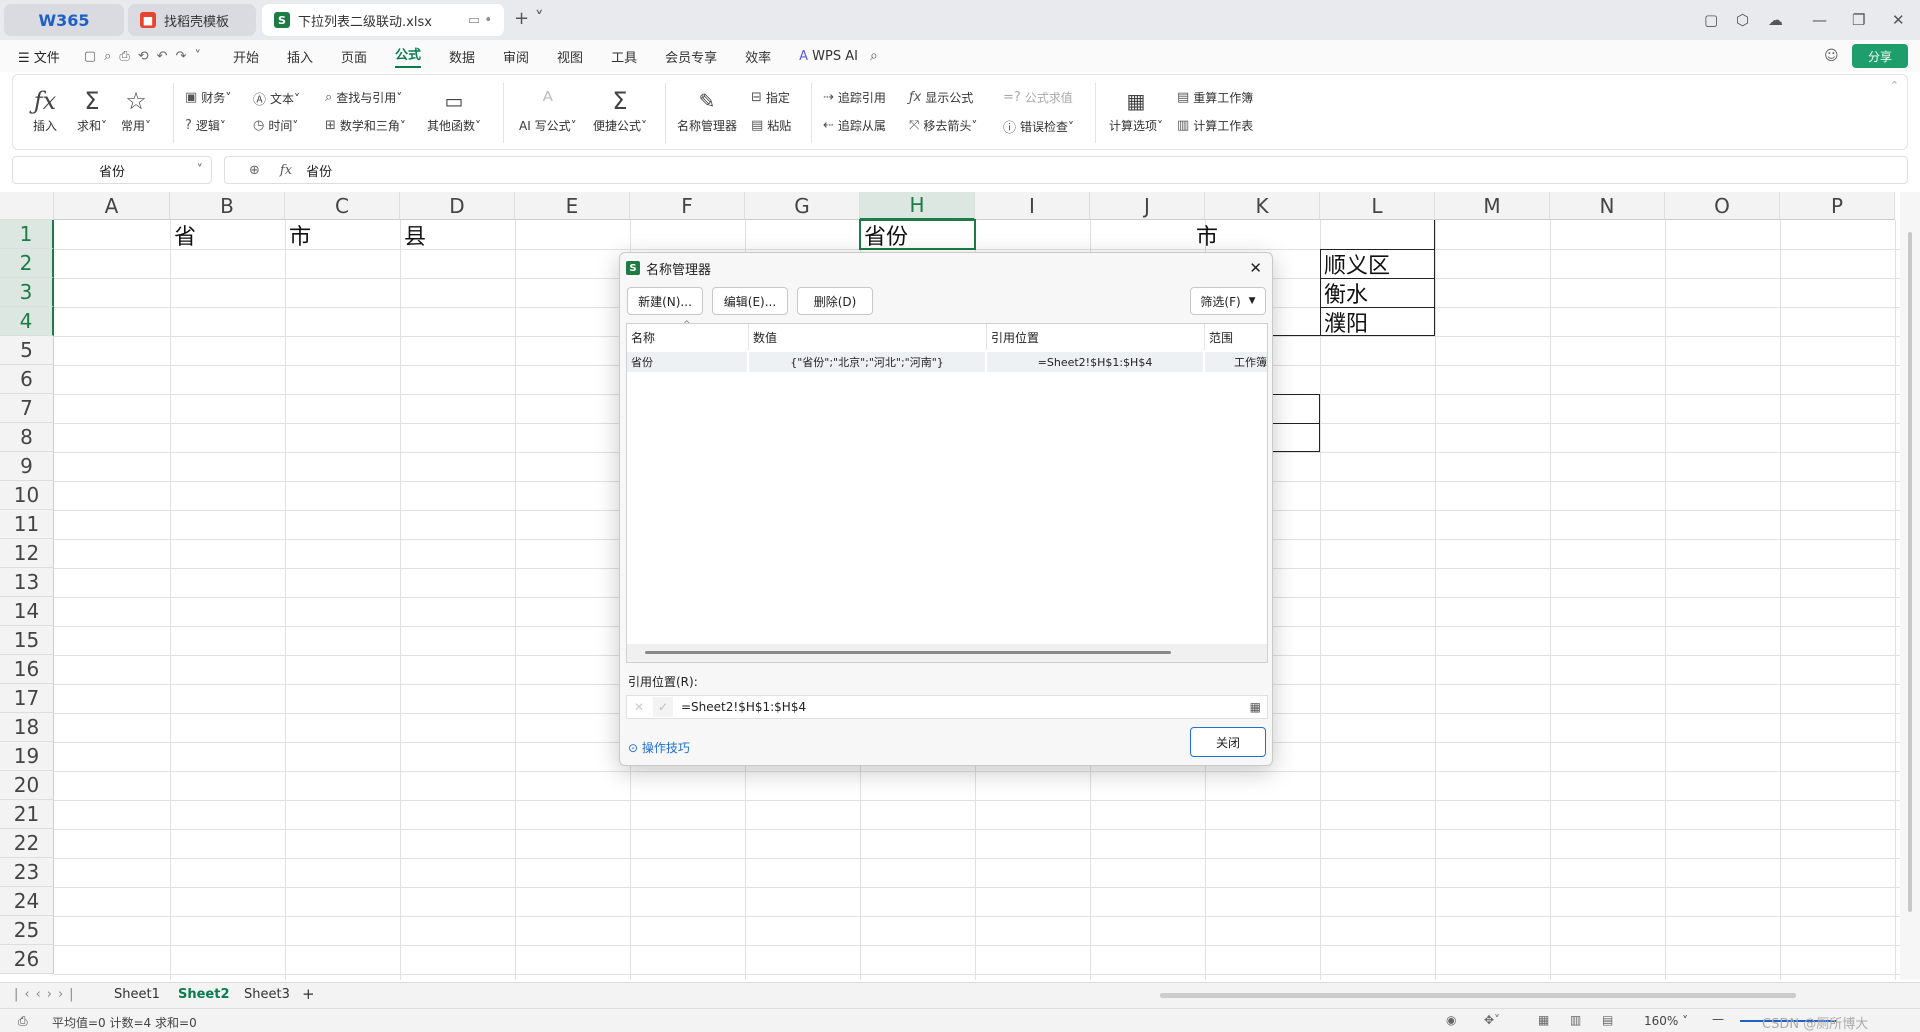 Image resolution: width=1920 pixels, height=1032 pixels. What do you see at coordinates (707, 109) in the screenshot?
I see `name-manager-button: ✎ 名称管理器` at bounding box center [707, 109].